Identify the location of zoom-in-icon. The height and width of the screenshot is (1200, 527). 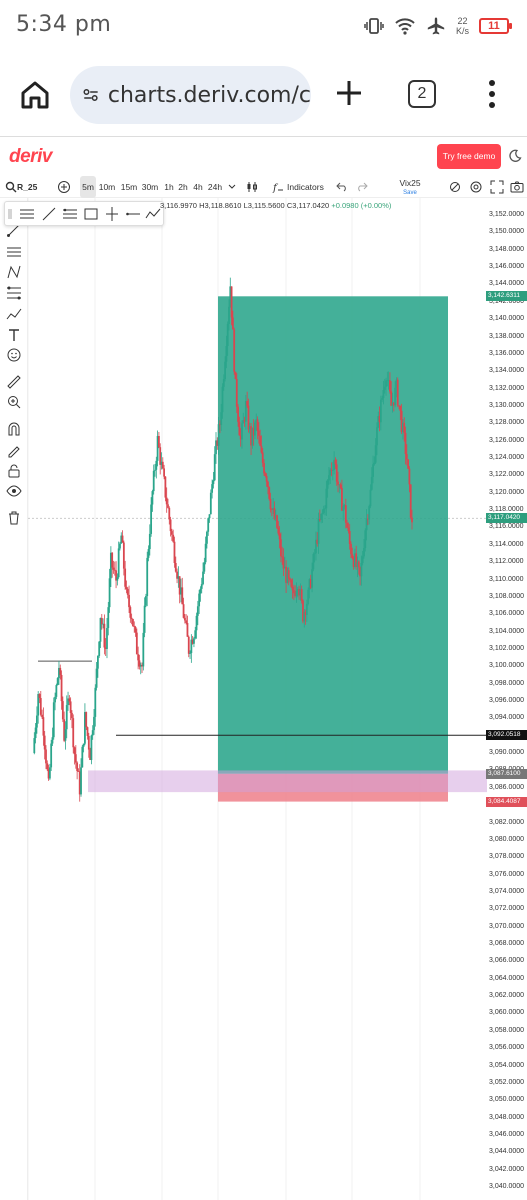
(14, 402).